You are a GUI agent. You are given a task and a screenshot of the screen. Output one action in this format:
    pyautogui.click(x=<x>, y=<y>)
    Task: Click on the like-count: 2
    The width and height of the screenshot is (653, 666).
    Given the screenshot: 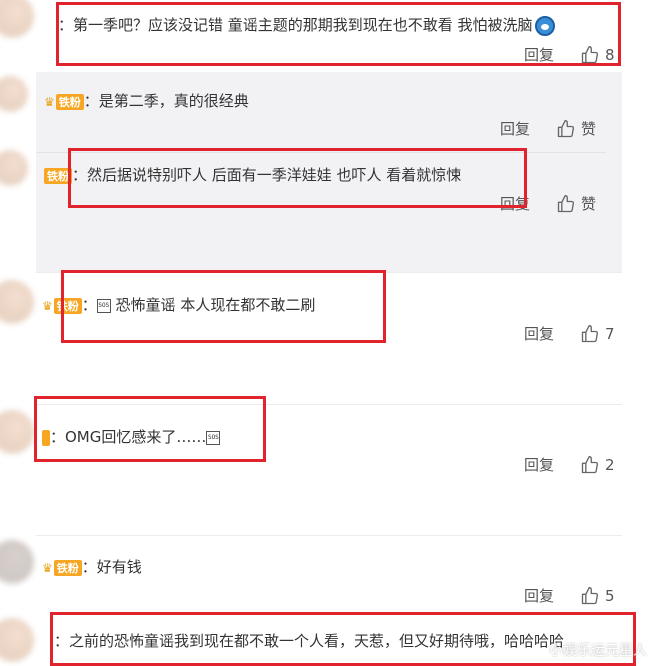 What is the action you would take?
    pyautogui.click(x=610, y=464)
    